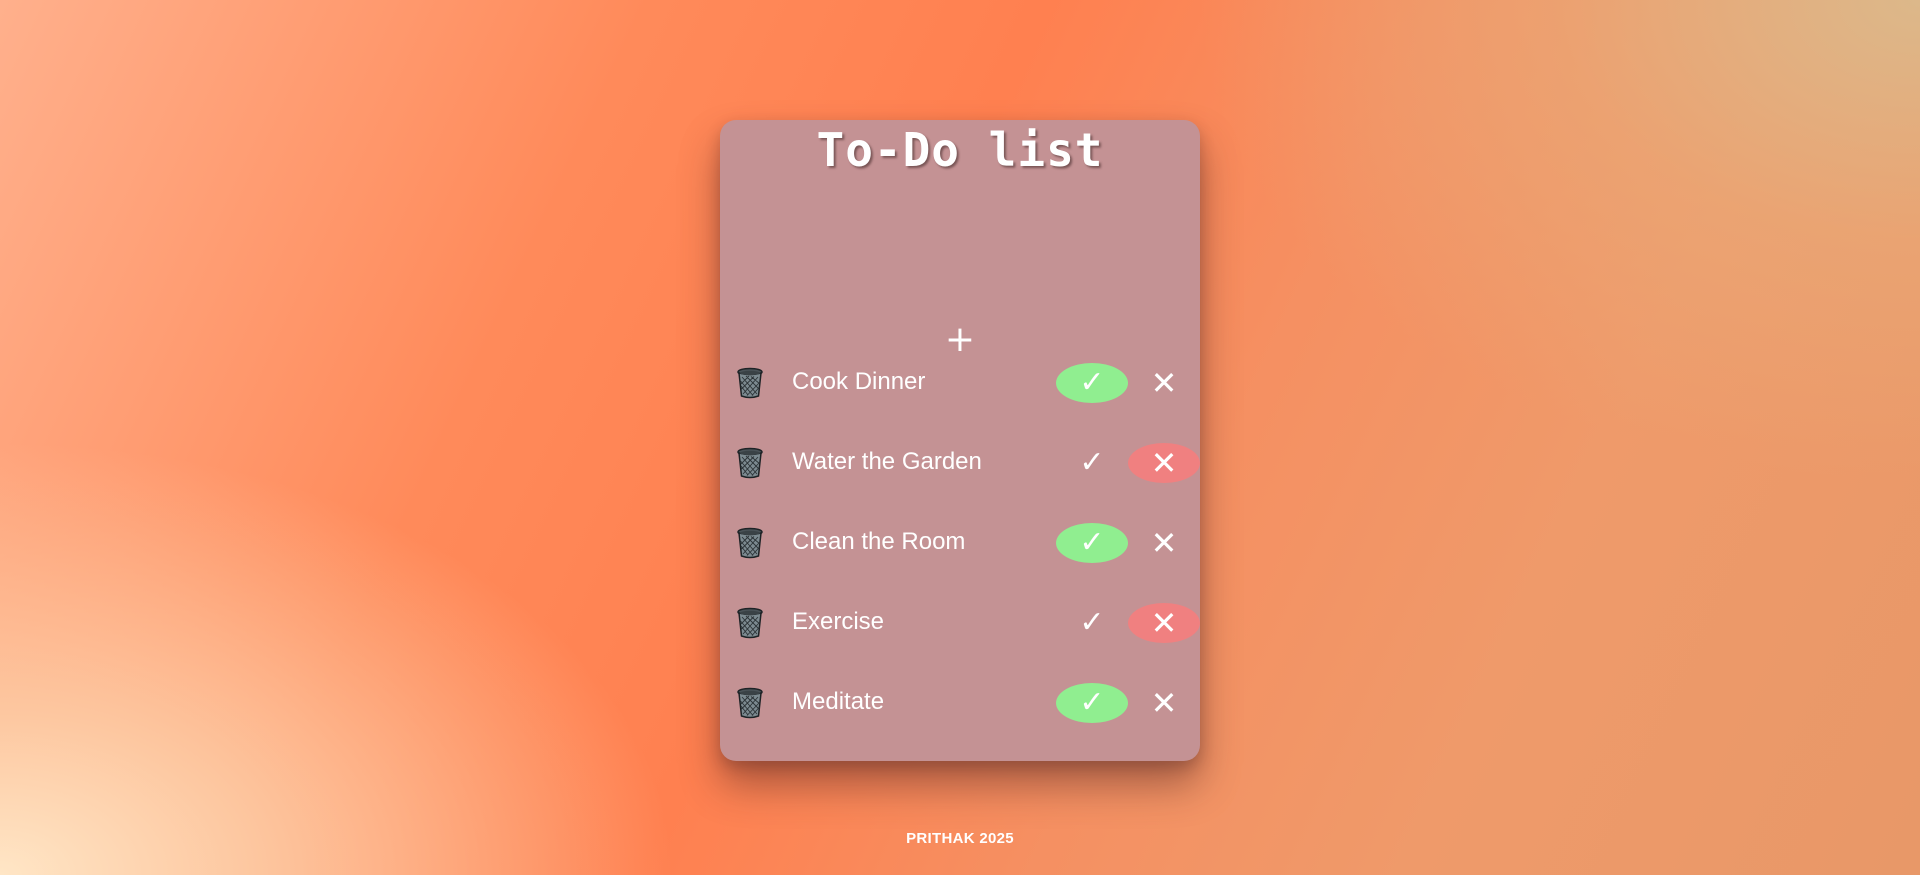 The height and width of the screenshot is (875, 1920). I want to click on footer-credit: PRITHAK 2025, so click(960, 838).